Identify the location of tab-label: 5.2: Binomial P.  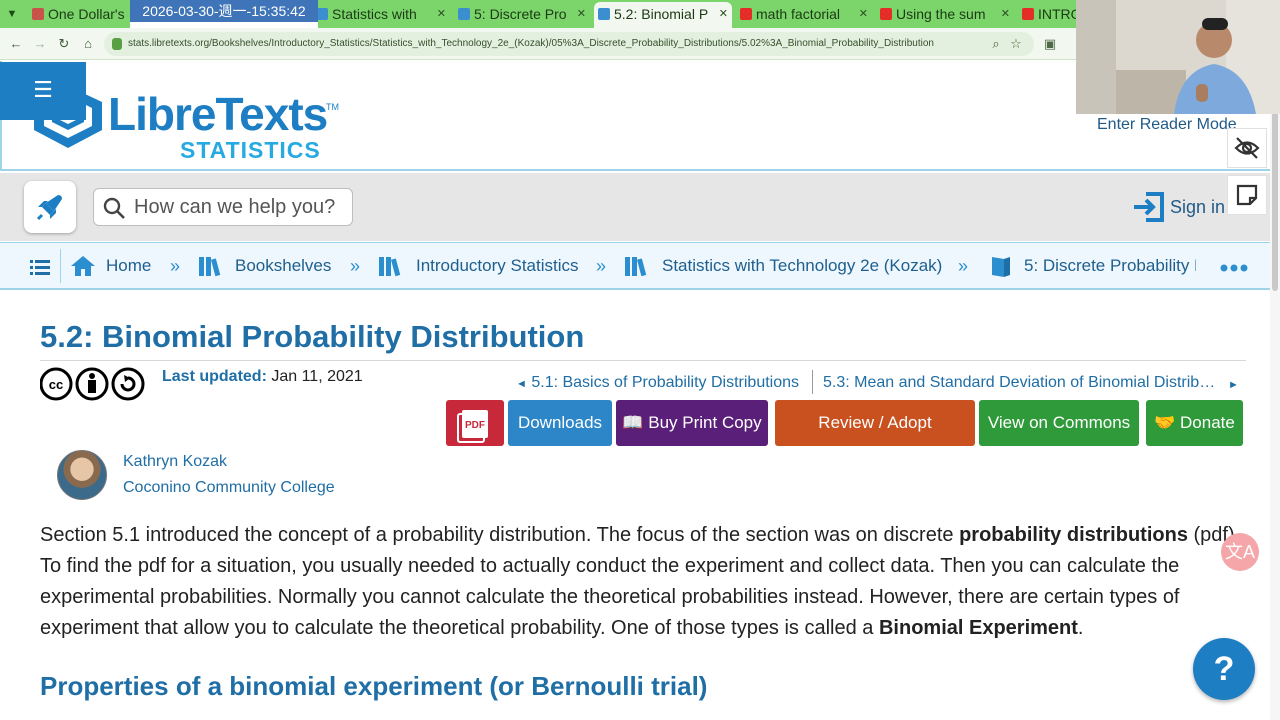
(661, 14).